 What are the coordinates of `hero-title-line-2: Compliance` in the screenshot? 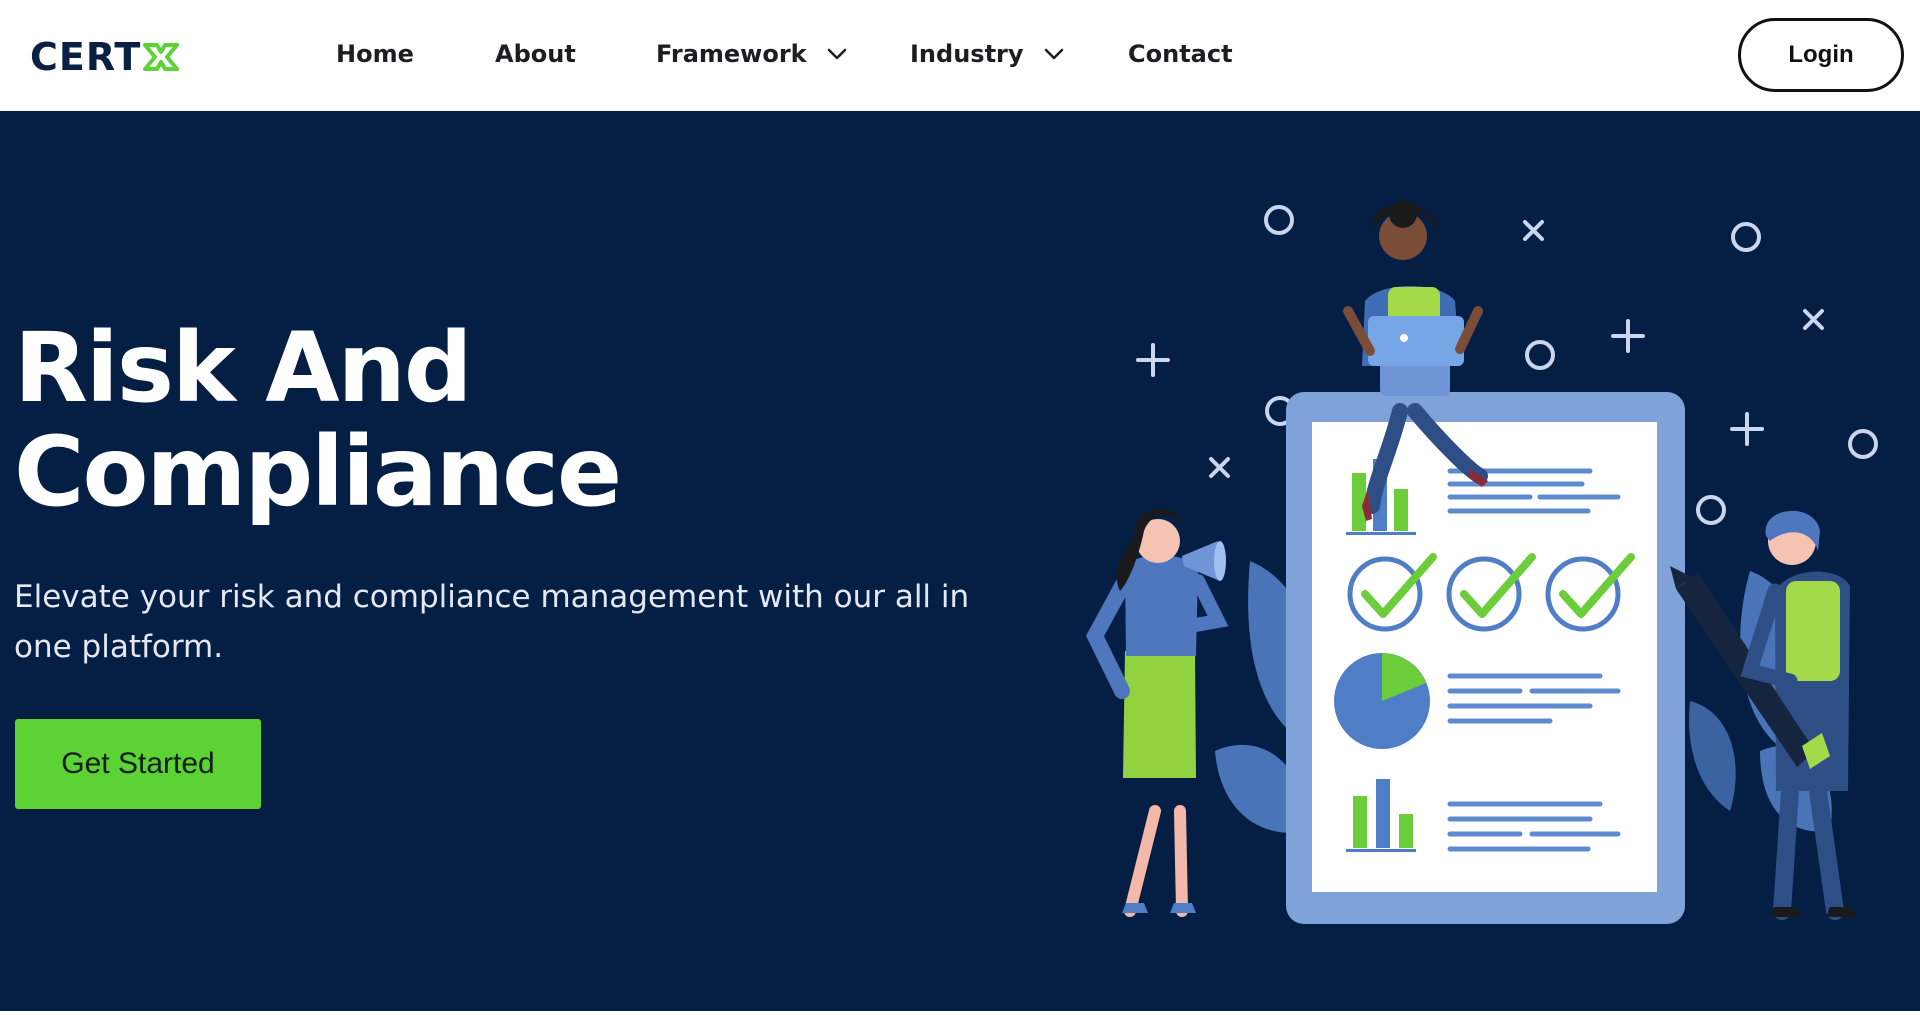 It's located at (318, 472).